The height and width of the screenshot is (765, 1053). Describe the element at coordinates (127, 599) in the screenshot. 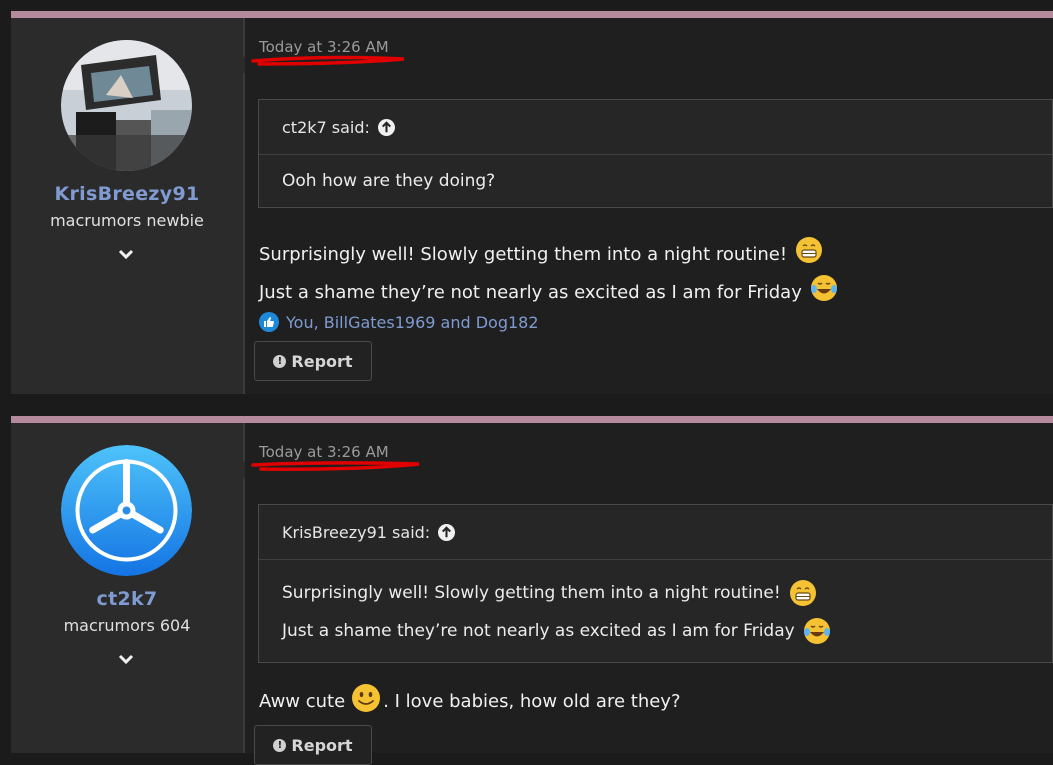

I see `username: ct2k7` at that location.